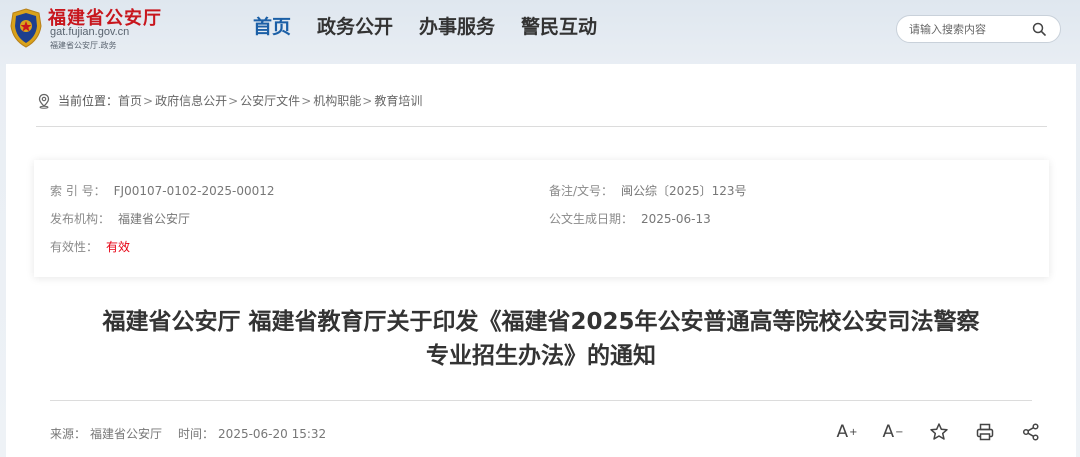  I want to click on font-decrease-sup: −, so click(899, 432).